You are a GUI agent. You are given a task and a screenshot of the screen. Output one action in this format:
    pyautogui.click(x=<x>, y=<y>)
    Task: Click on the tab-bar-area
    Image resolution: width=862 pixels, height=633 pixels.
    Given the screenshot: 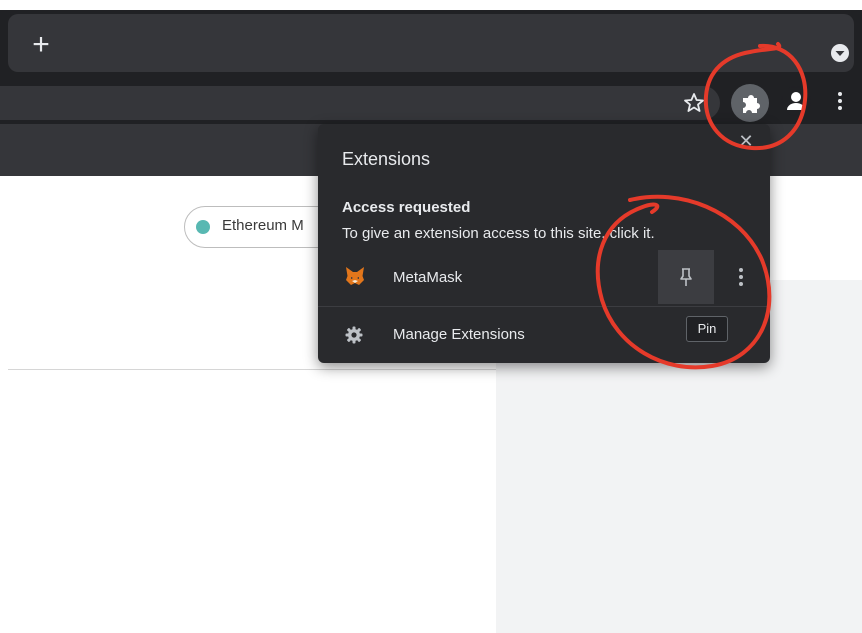 What is the action you would take?
    pyautogui.click(x=431, y=43)
    